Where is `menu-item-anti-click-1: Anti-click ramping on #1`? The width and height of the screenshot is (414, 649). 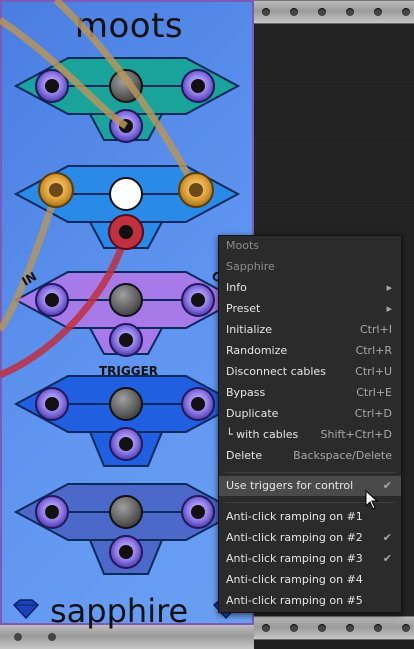
menu-item-anti-click-1: Anti-click ramping on #1 is located at coordinates (310, 517).